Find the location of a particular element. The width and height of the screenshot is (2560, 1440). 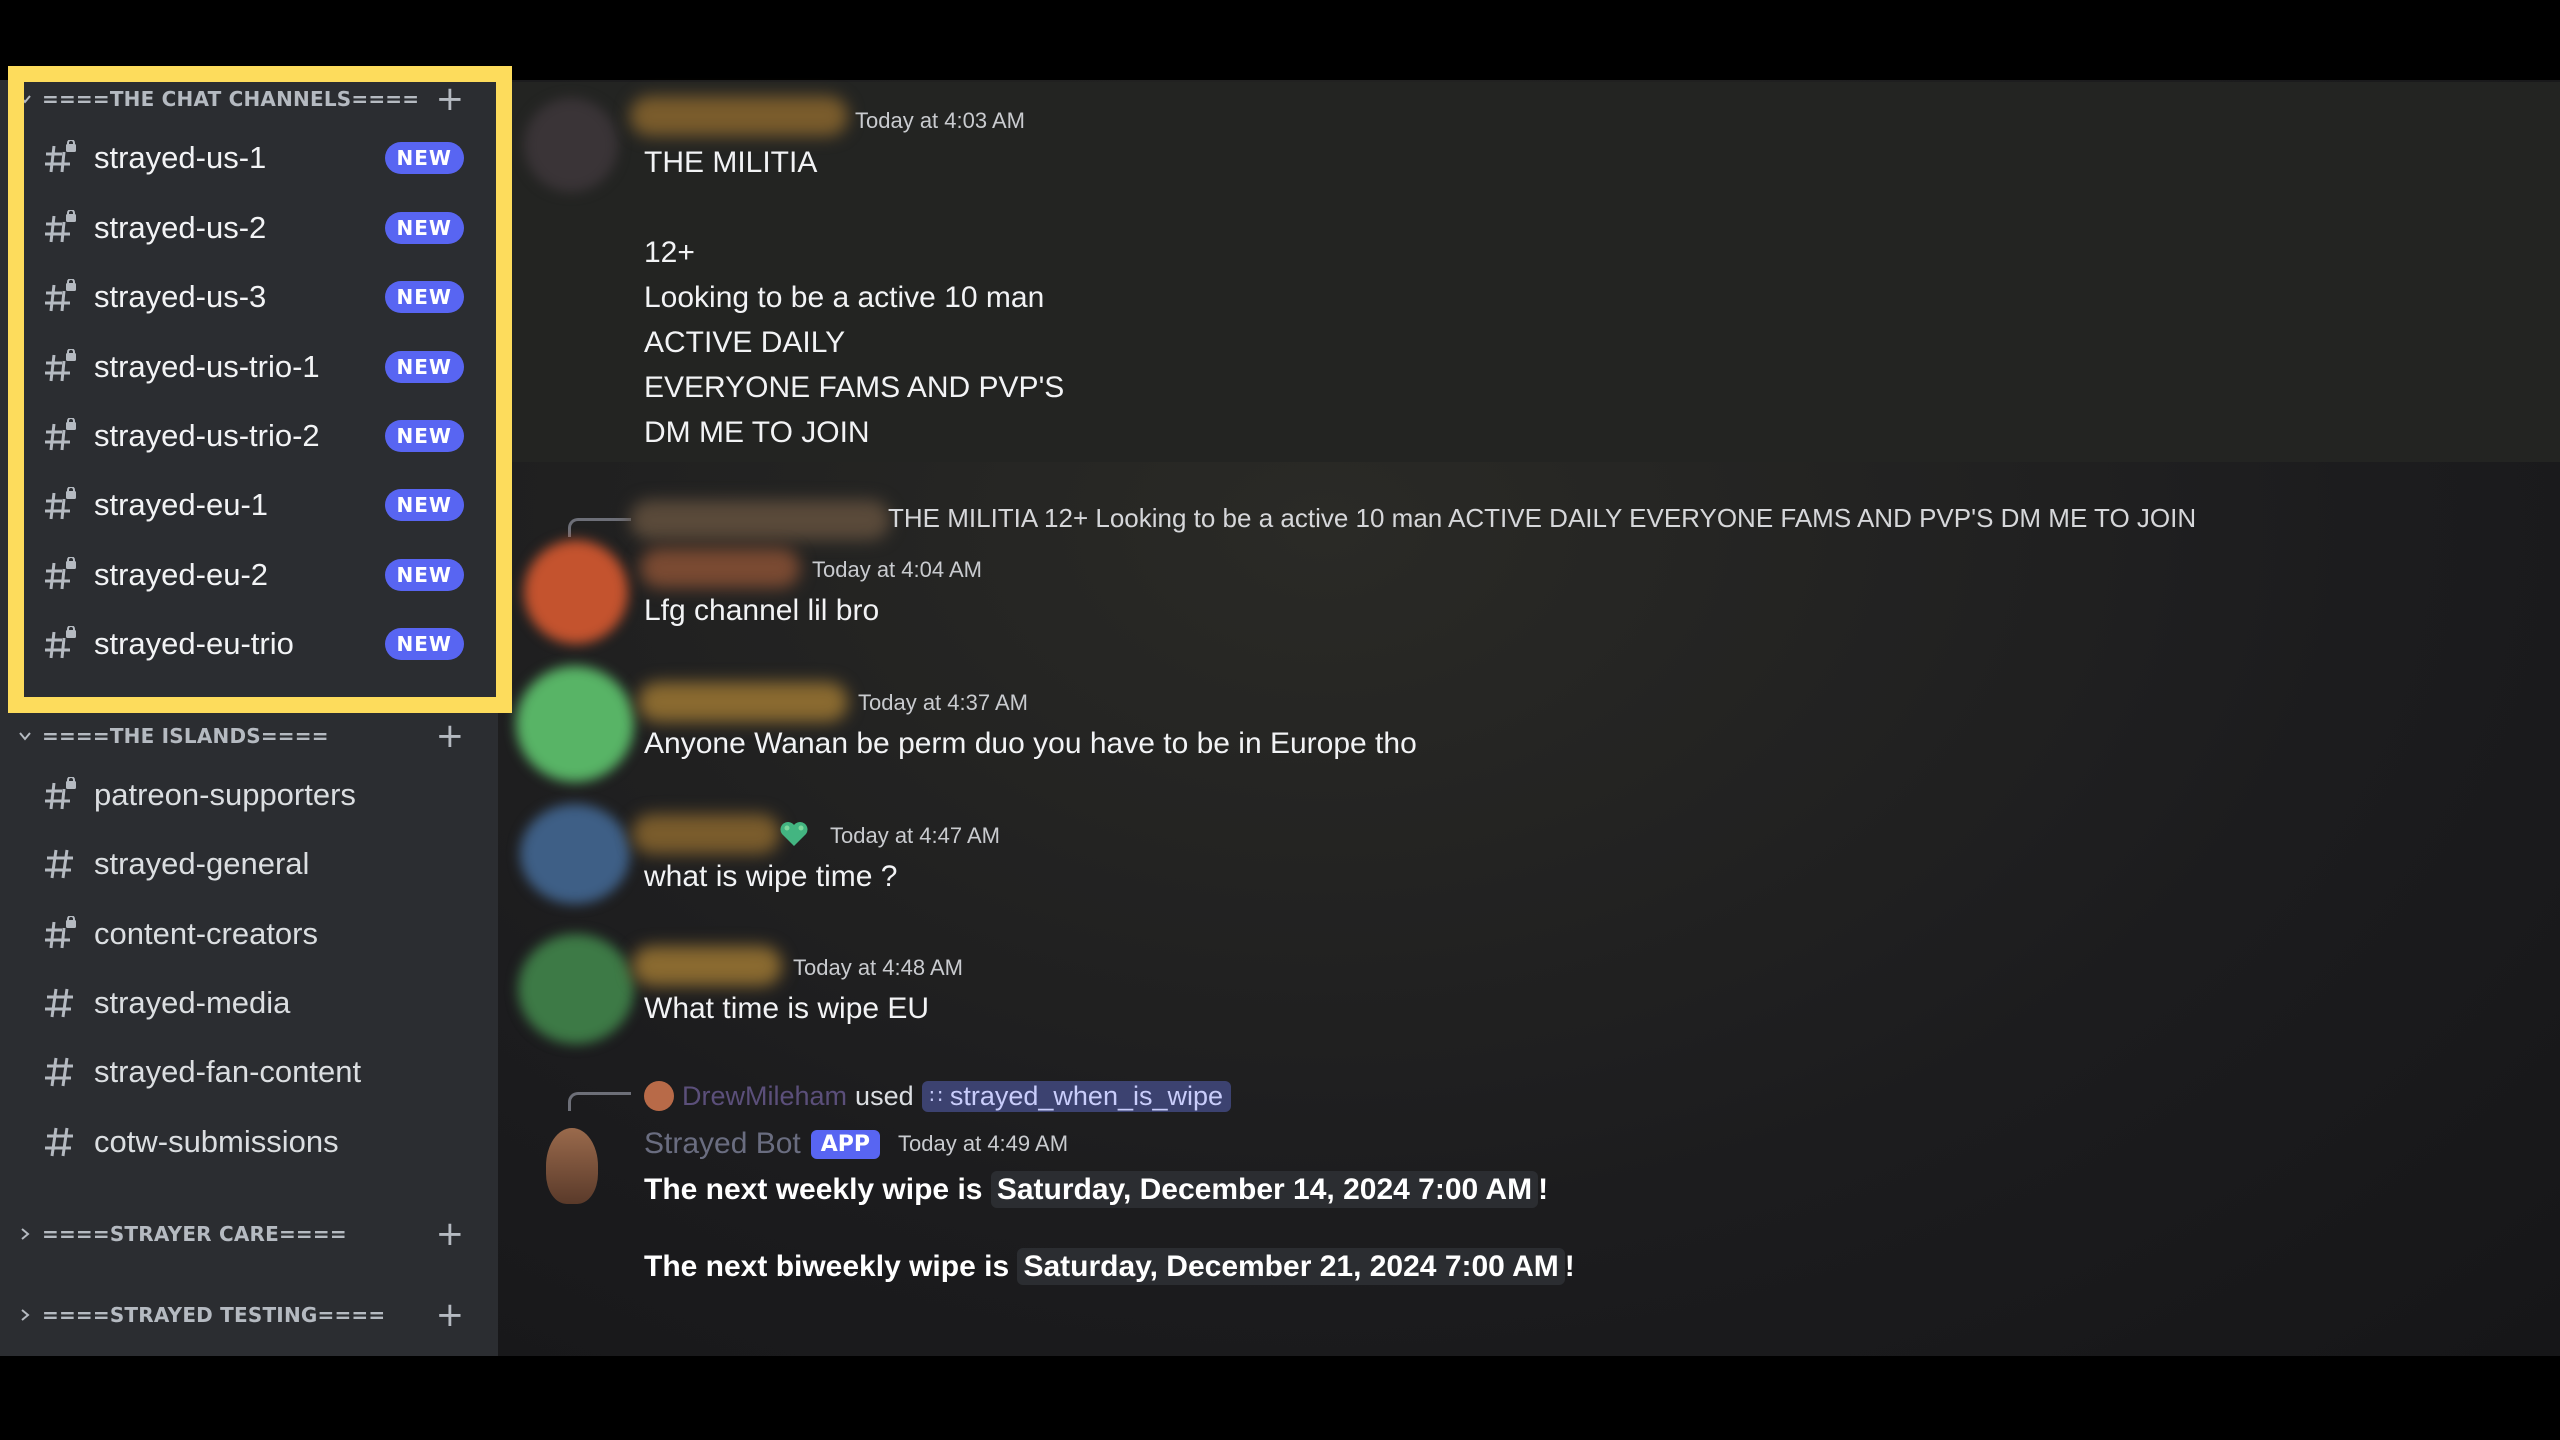

reply-connector is located at coordinates (599, 527).